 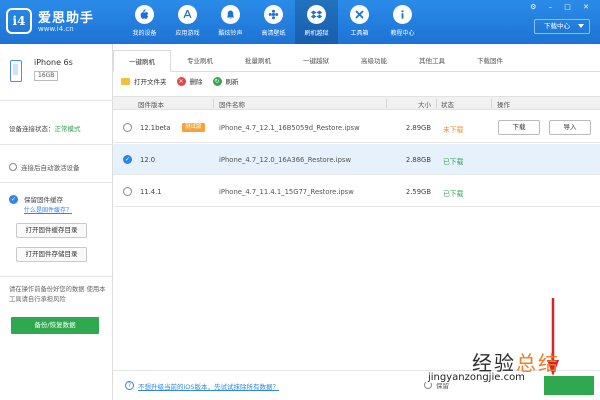 What do you see at coordinates (57, 294) in the screenshot?
I see `risk-note: 请在操作前备份好您的数据 使用本工具请自行承担风险` at bounding box center [57, 294].